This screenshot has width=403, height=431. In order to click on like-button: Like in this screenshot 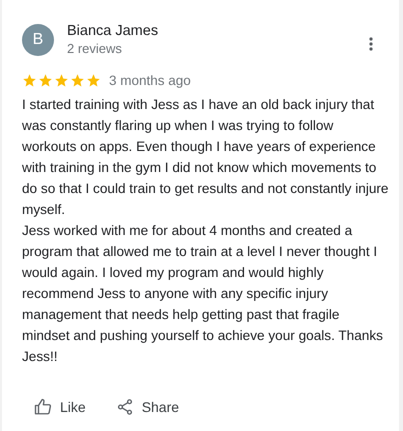, I will do `click(60, 407)`.